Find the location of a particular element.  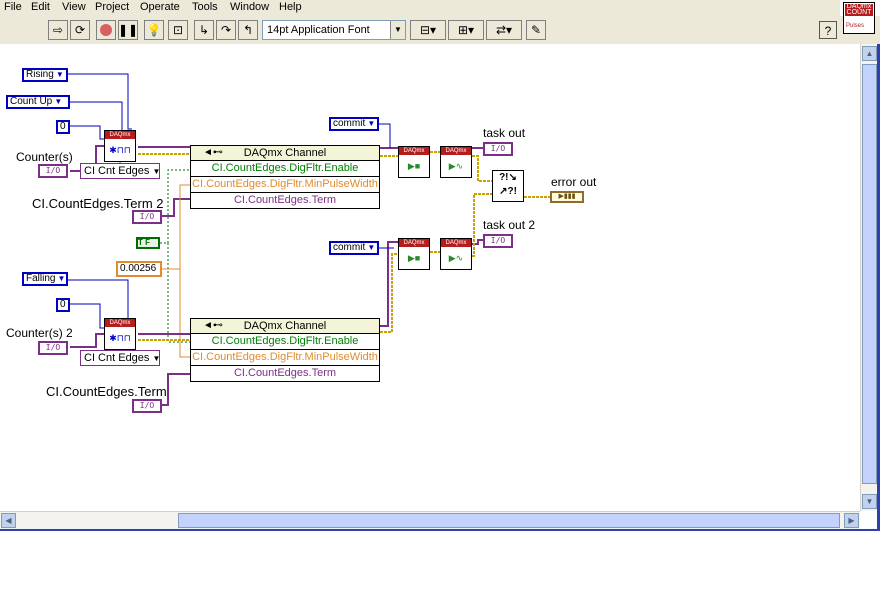

cnt-edges-enum-1: CI Cnt Edges ▼ is located at coordinates (120, 171).